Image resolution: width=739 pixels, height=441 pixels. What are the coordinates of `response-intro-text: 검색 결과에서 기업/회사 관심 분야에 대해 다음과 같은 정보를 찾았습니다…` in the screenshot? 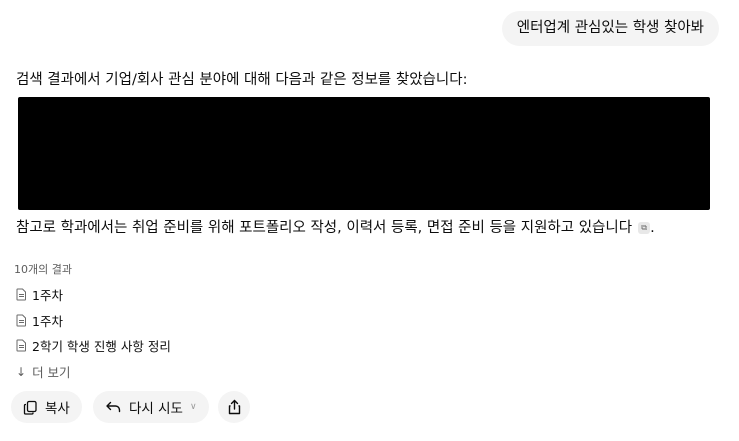 It's located at (242, 80).